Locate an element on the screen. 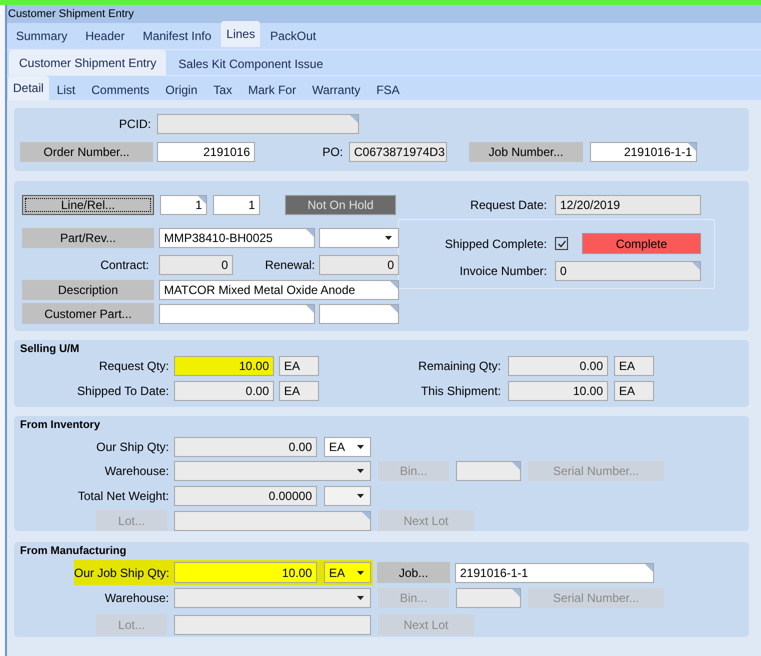 The width and height of the screenshot is (761, 656). input-field: 12/20/2019 is located at coordinates (628, 205).